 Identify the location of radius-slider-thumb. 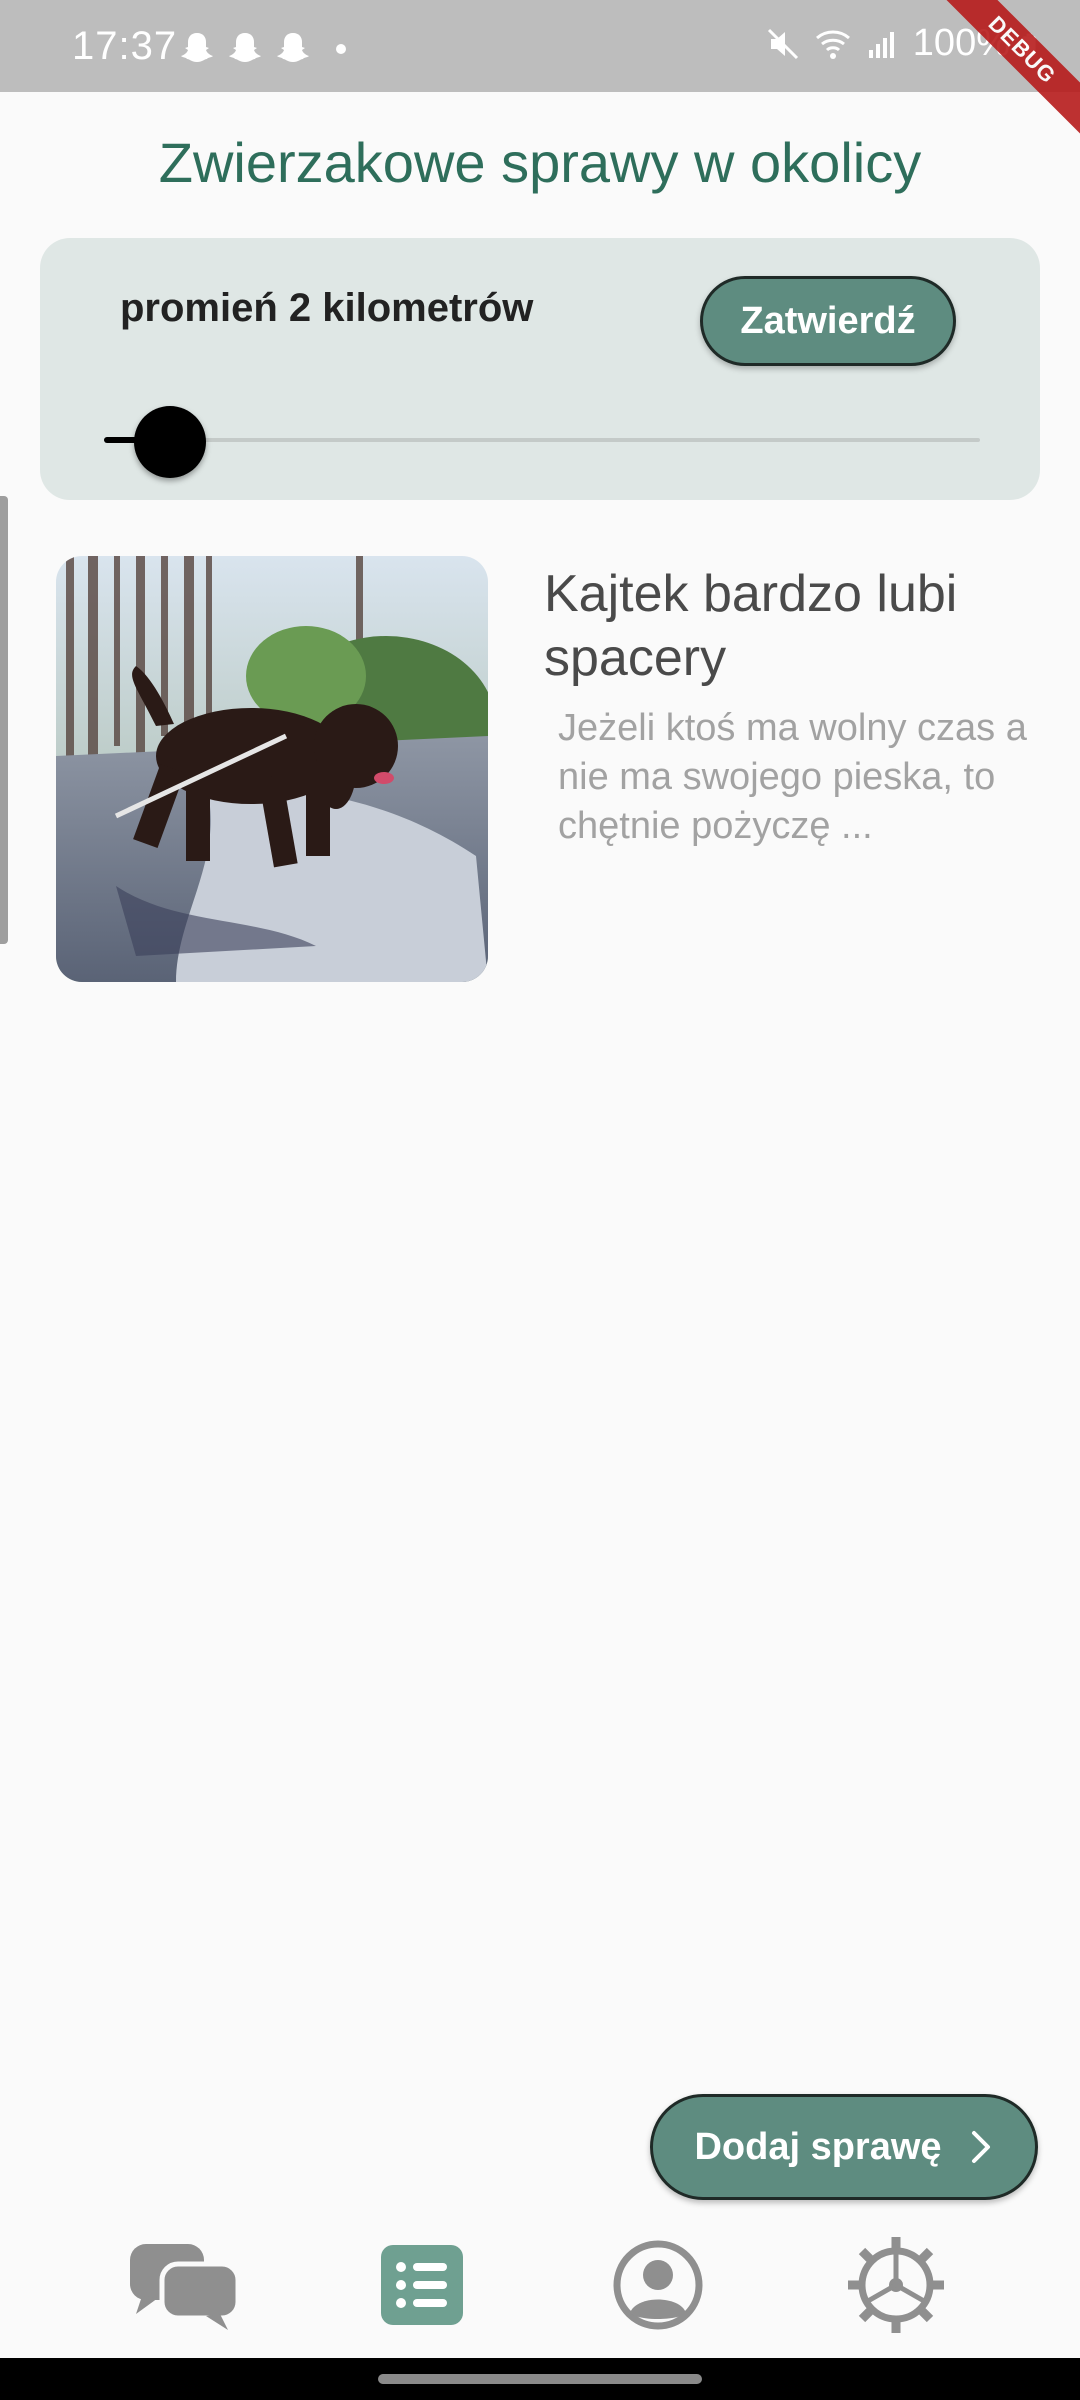
(170, 442).